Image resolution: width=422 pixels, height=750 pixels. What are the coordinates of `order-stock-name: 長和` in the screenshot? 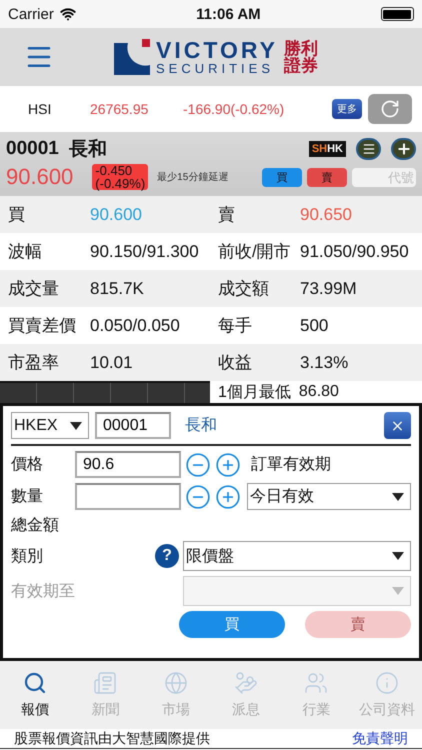 It's located at (201, 426).